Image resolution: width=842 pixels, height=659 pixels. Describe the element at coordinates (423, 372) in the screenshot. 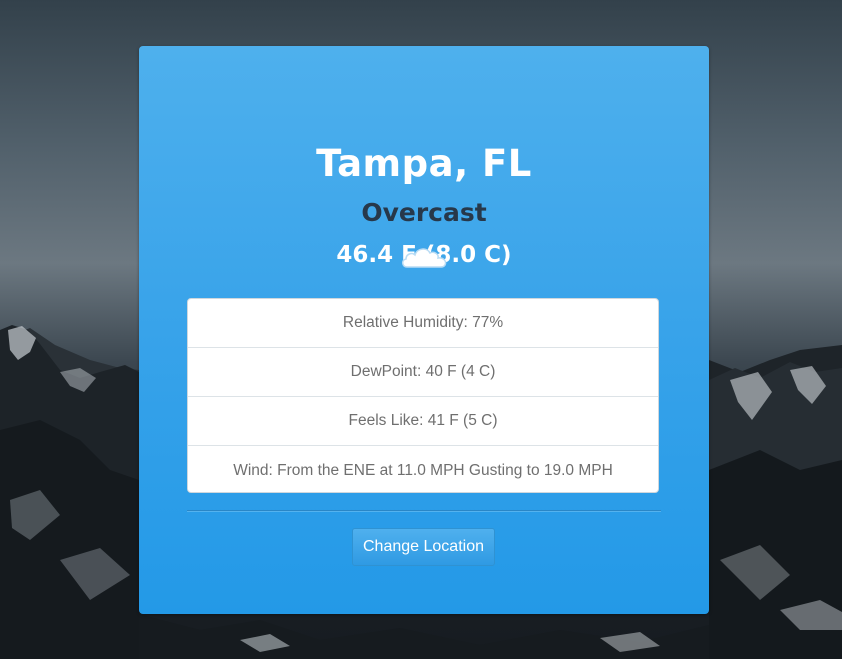

I see `dewpoint-item: DewPoint: 40 F (4 C)` at that location.